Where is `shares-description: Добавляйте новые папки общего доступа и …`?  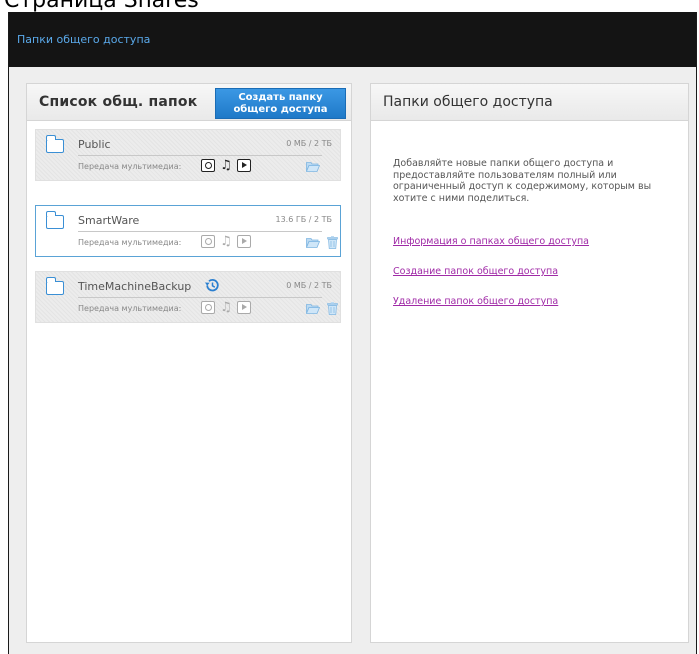
shares-description: Добавляйте новые папки общего доступа и … is located at coordinates (522, 181).